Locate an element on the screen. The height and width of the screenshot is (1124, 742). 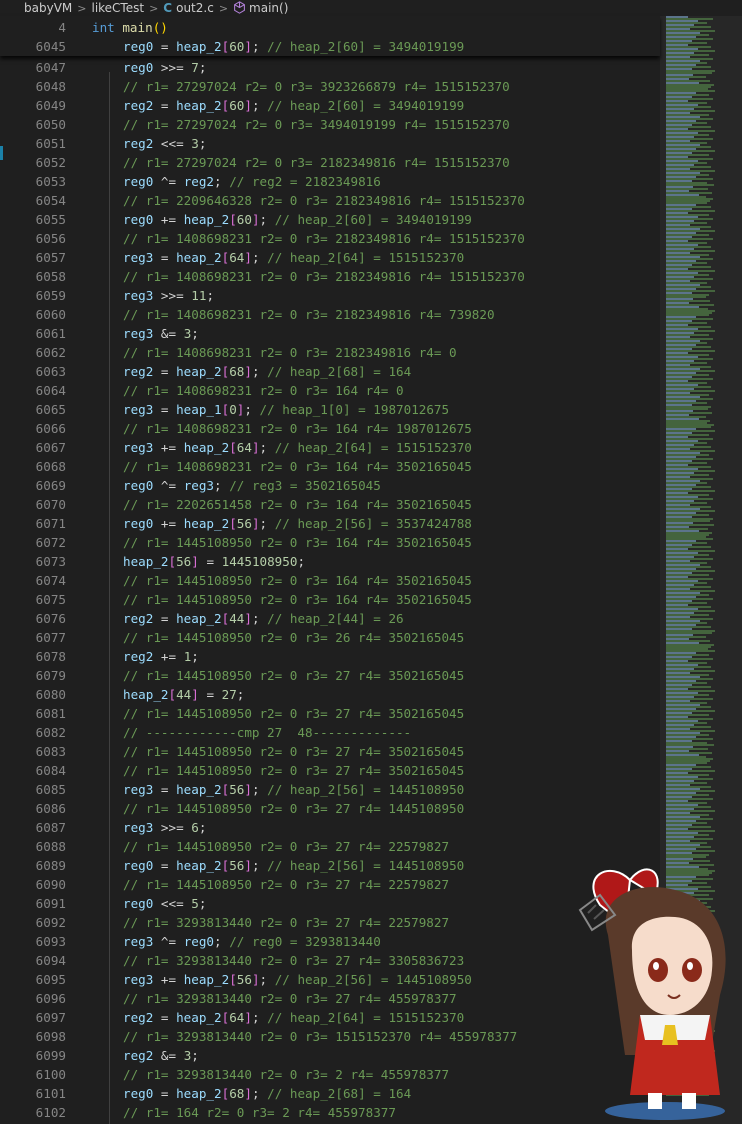
code-text: reg0 >>= 7; is located at coordinates (164, 67).